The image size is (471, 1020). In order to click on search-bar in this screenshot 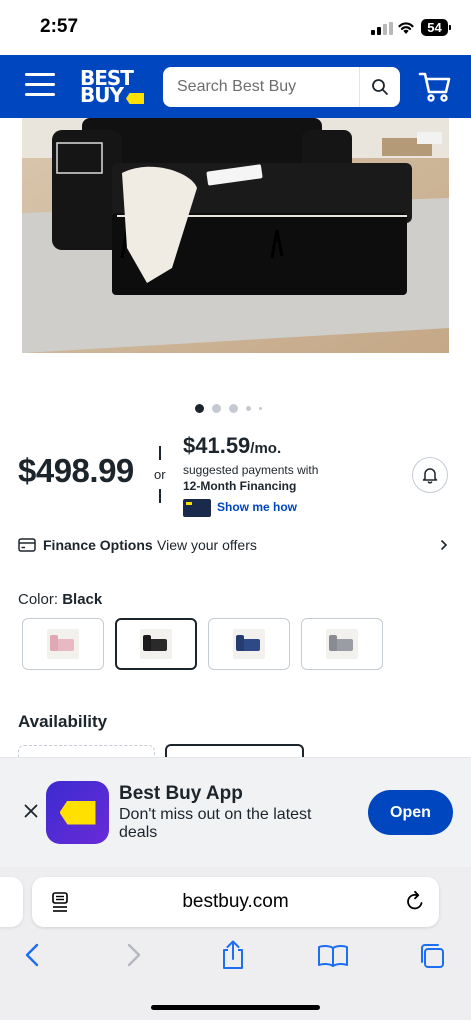, I will do `click(281, 87)`.